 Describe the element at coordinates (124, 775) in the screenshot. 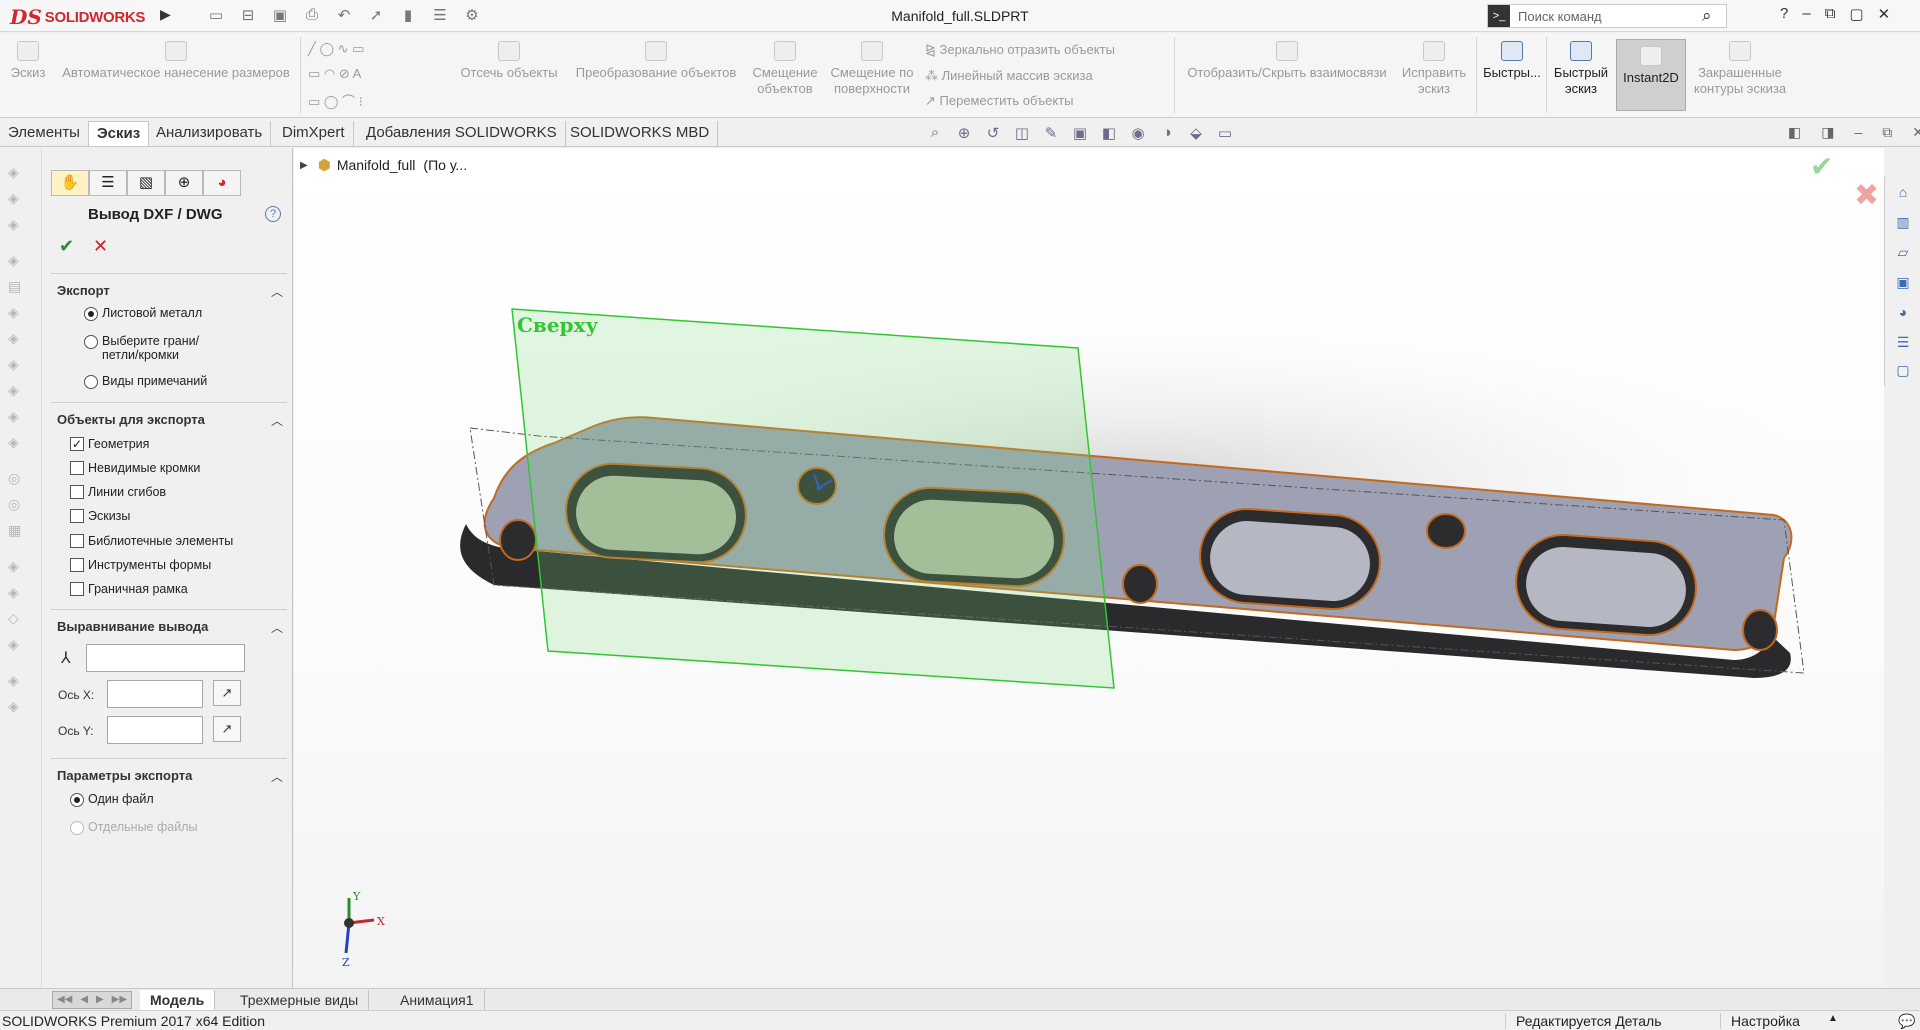

I see `params-section-header: Параметры экспорта` at that location.